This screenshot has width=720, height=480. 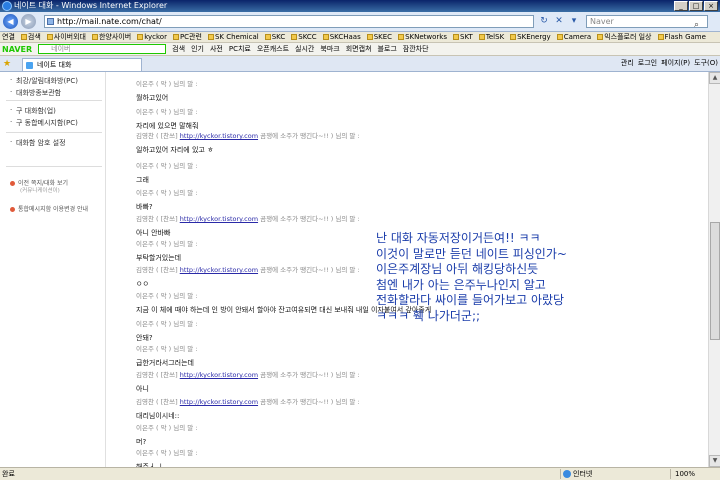 I want to click on naver-logo: NAVER, so click(x=17, y=49).